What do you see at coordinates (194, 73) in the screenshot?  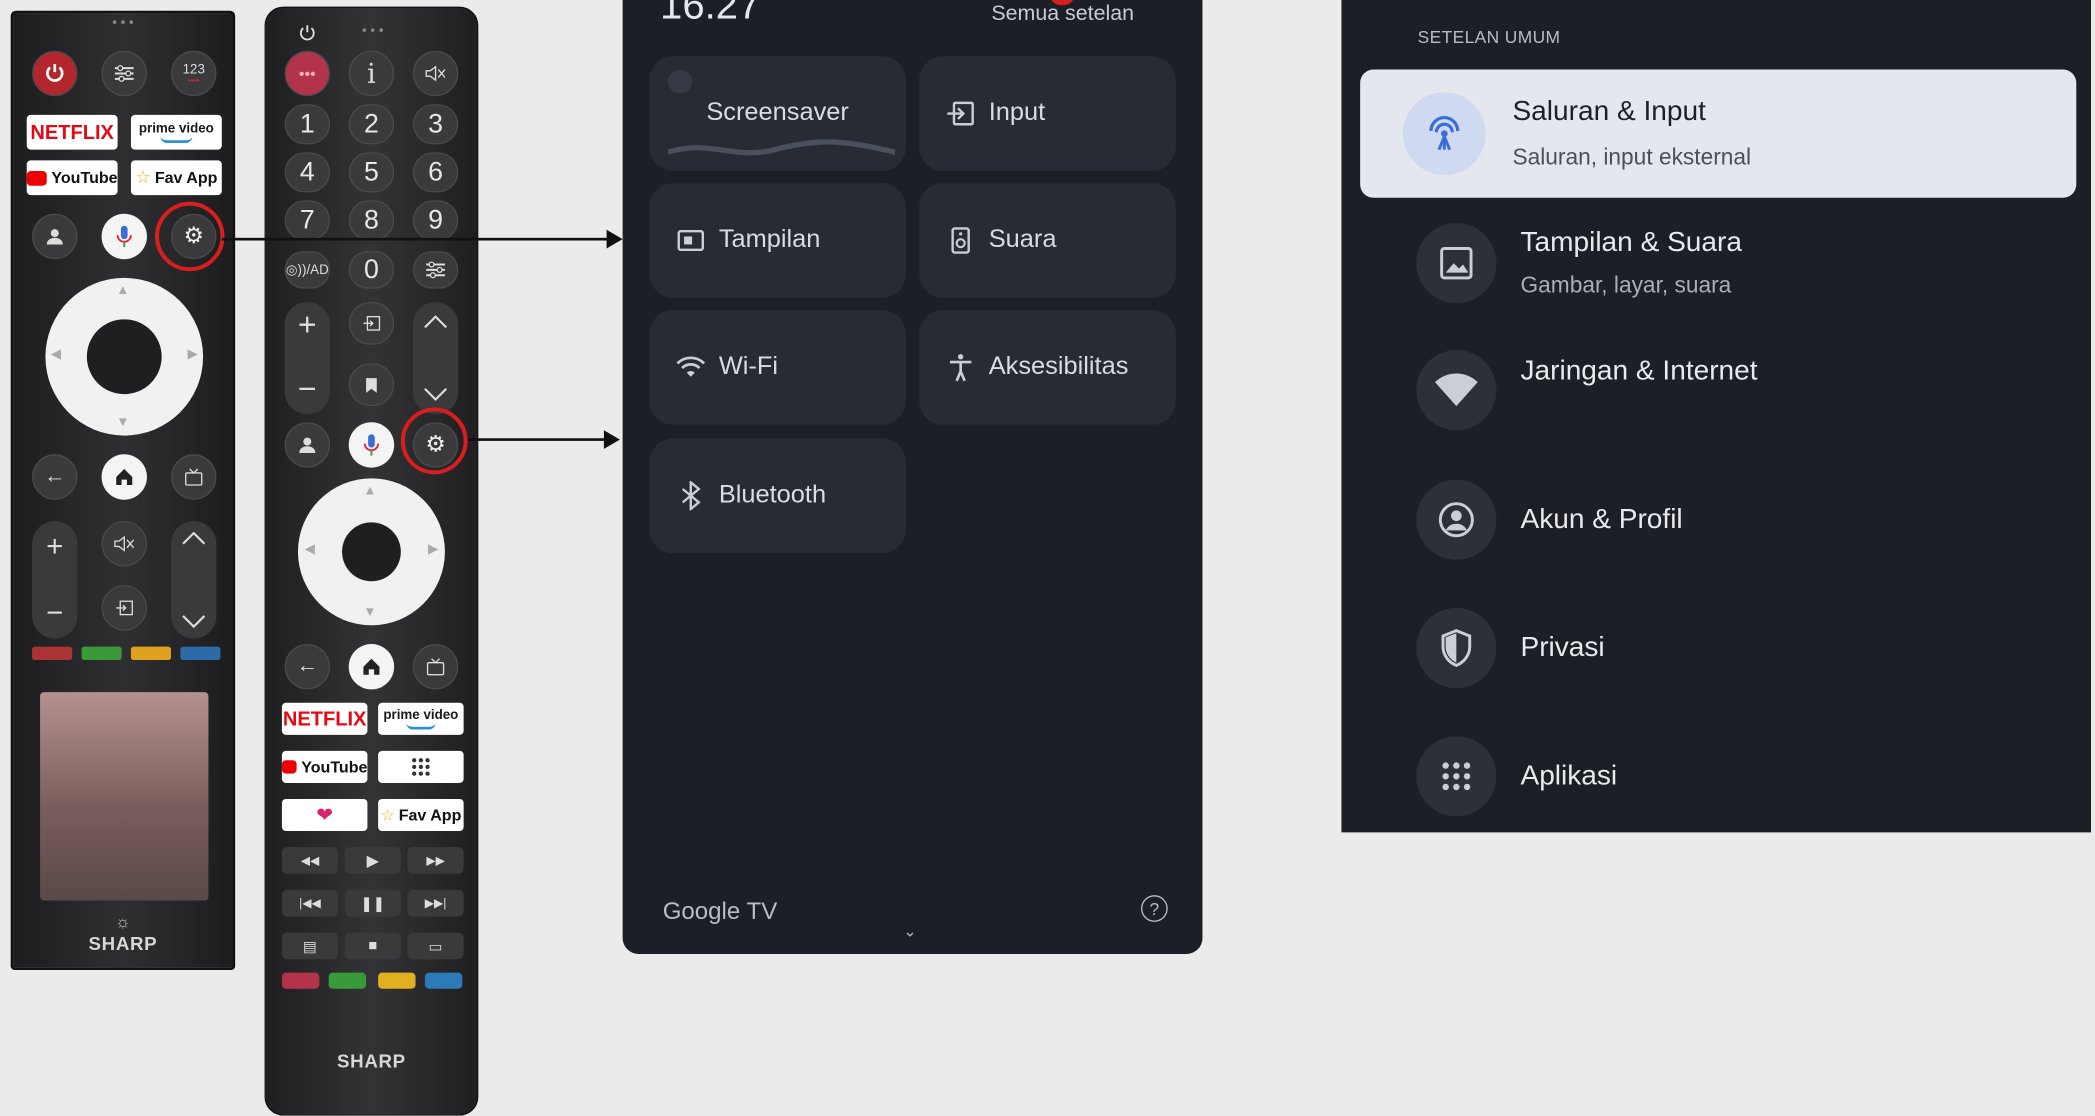 I see `numbers-button: 123 ••••` at bounding box center [194, 73].